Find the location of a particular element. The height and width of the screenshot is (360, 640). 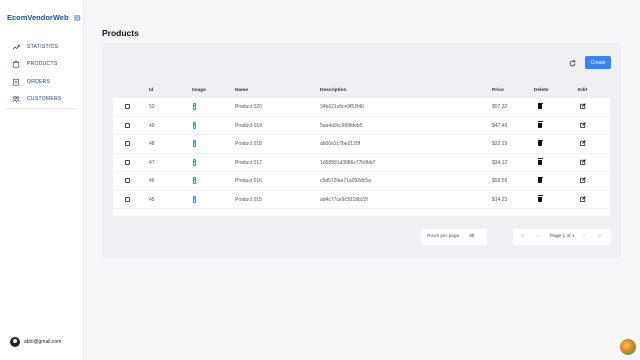

sidebar-nav: STATISTICS PRODUCTS ORDERS CUSTOMERS is located at coordinates (41, 73).